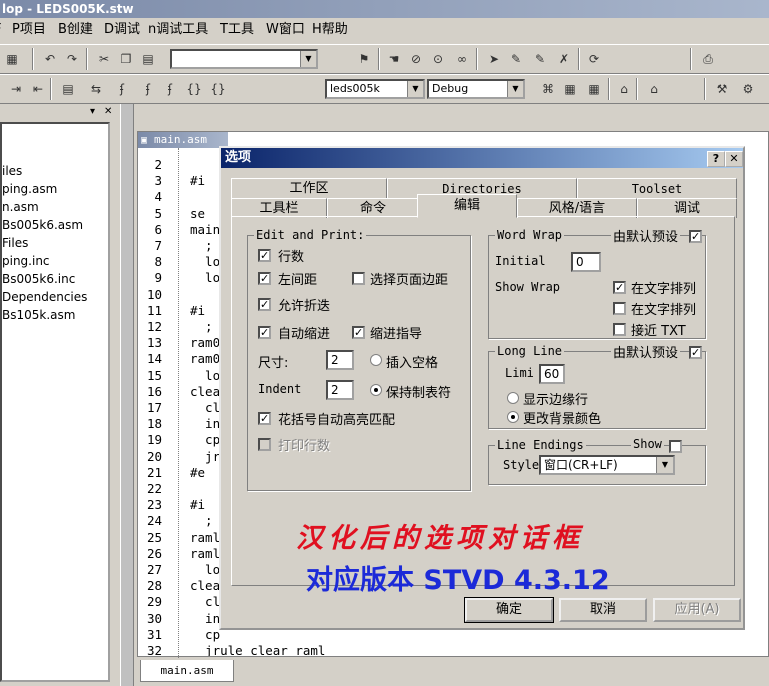 The width and height of the screenshot is (769, 686). What do you see at coordinates (462, 59) in the screenshot?
I see `glasses-icon: ∞` at bounding box center [462, 59].